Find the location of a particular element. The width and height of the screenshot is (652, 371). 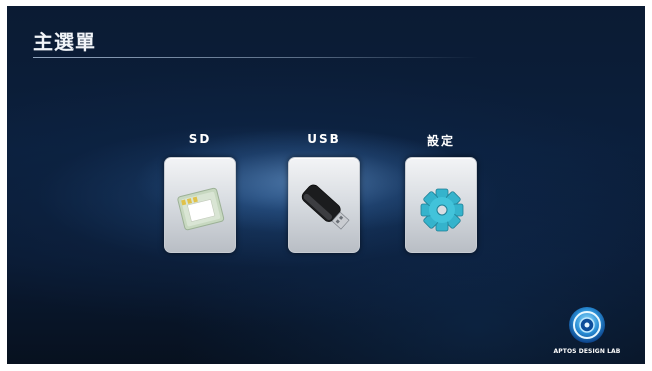

usb-drive-icon is located at coordinates (325, 207).